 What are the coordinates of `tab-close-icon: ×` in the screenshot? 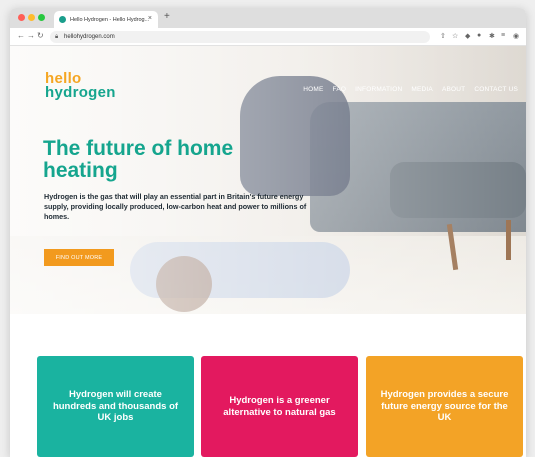 It's located at (150, 18).